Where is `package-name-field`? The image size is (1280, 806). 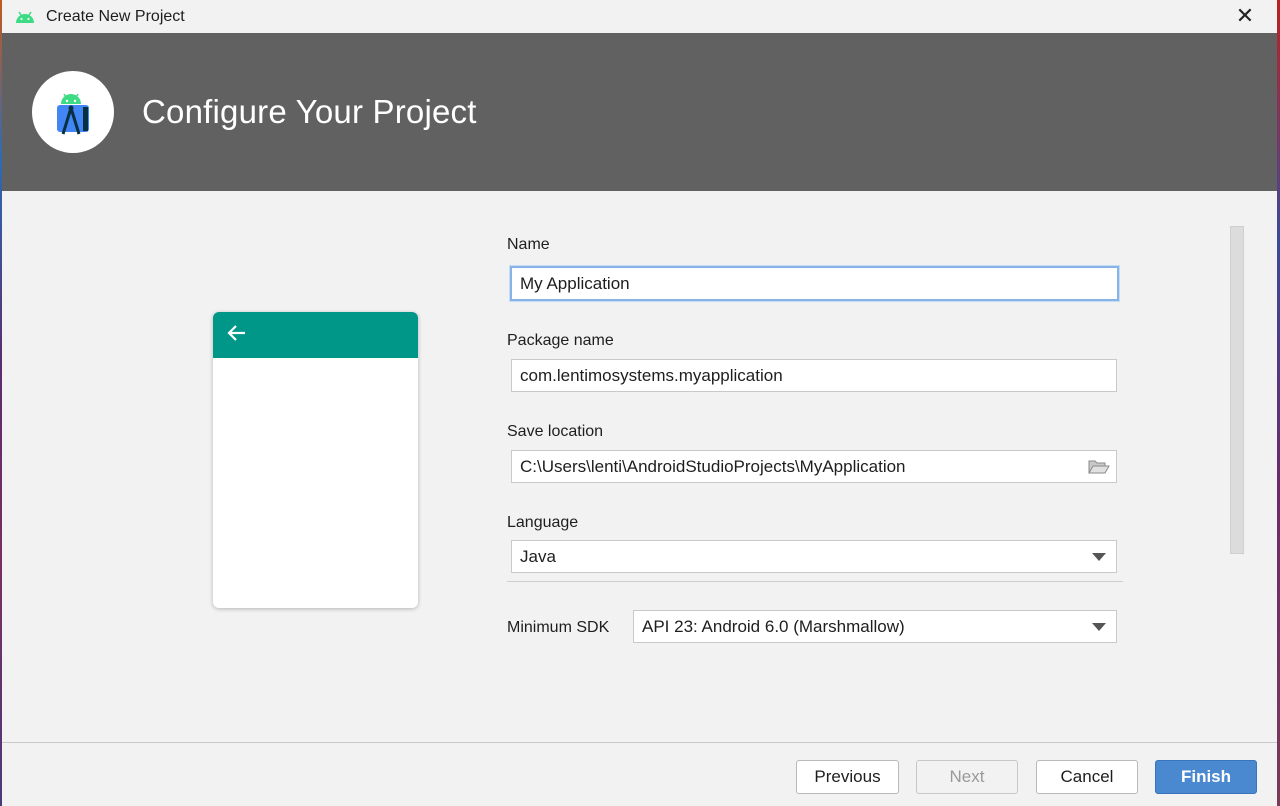 package-name-field is located at coordinates (814, 375).